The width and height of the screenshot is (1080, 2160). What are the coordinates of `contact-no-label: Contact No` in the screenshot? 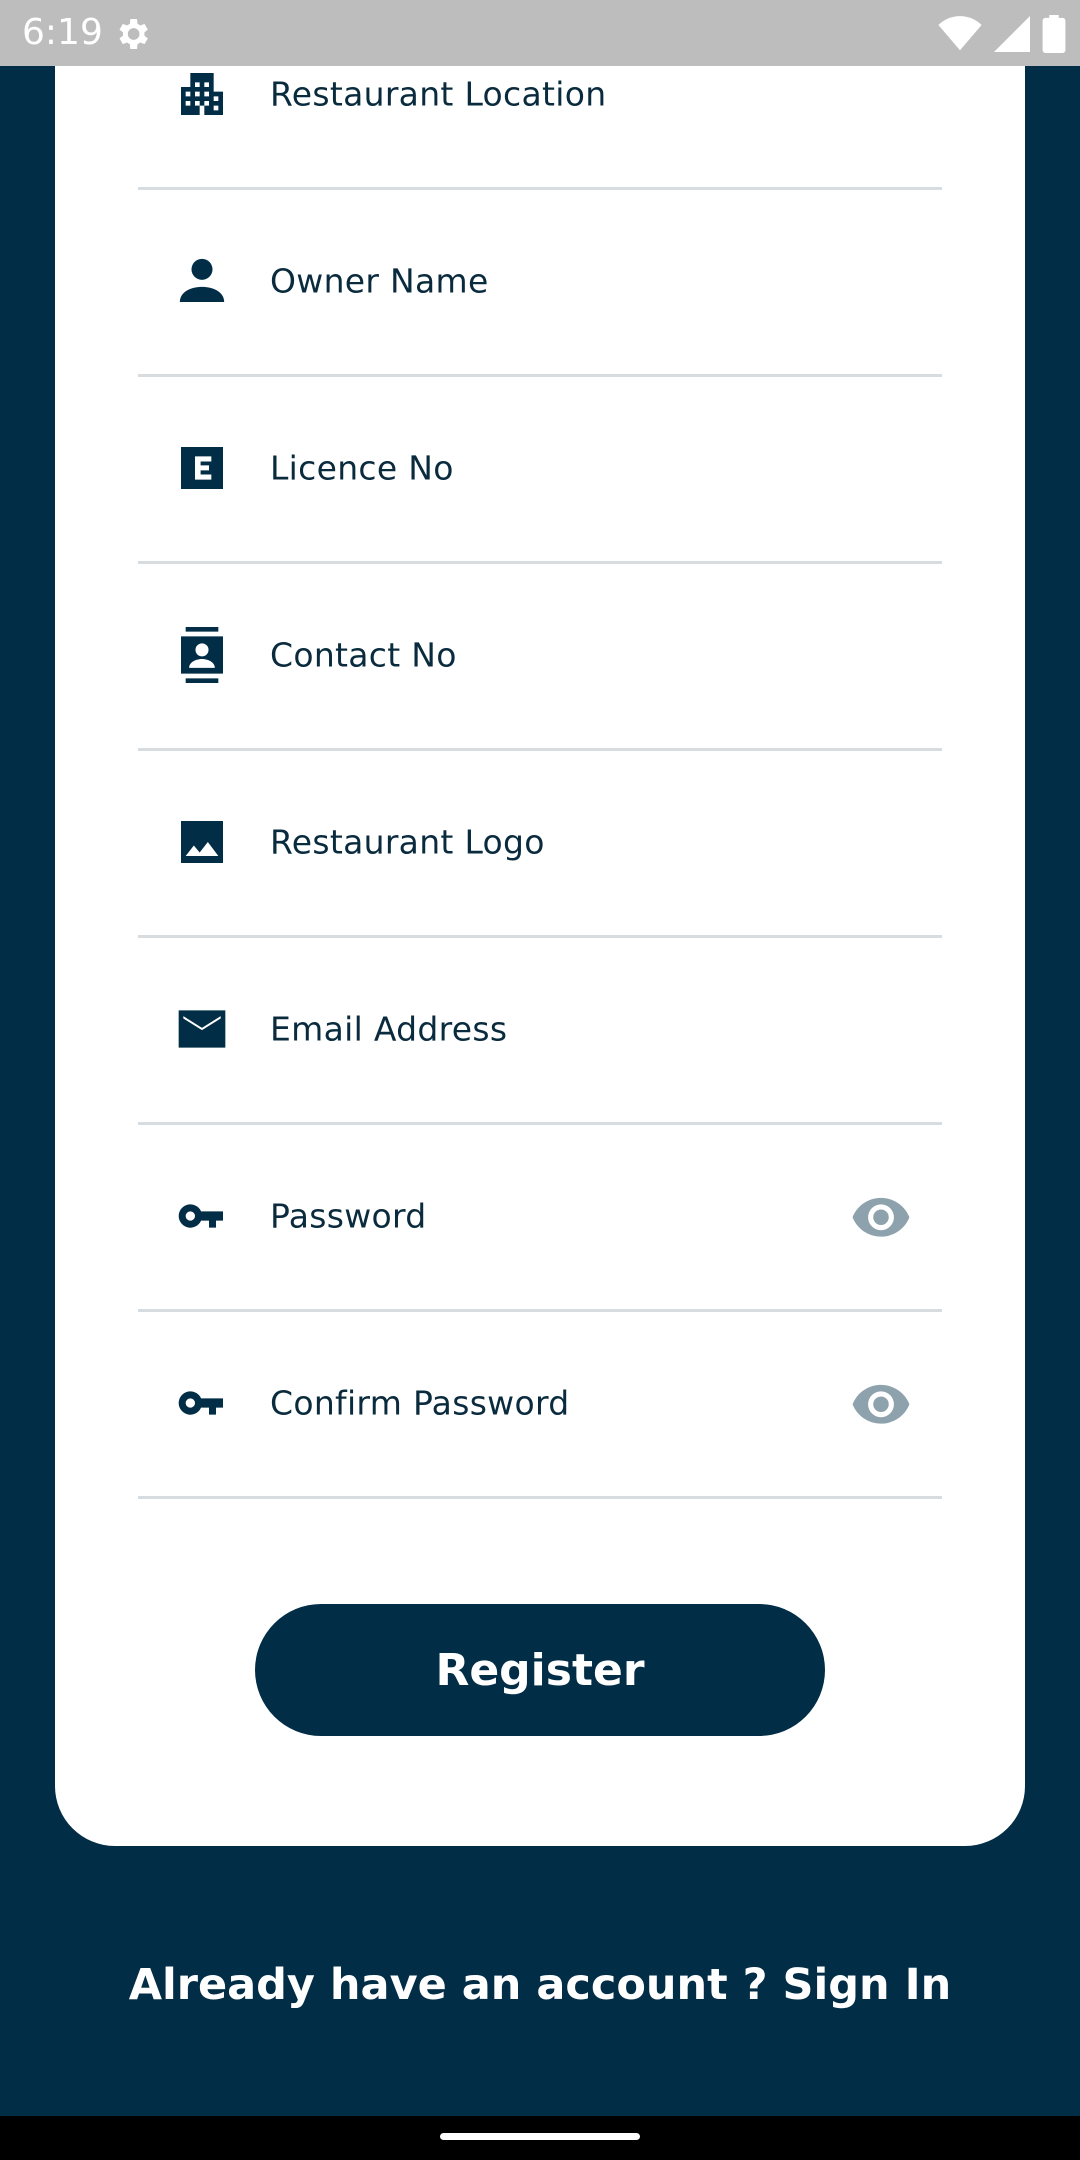 It's located at (363, 654).